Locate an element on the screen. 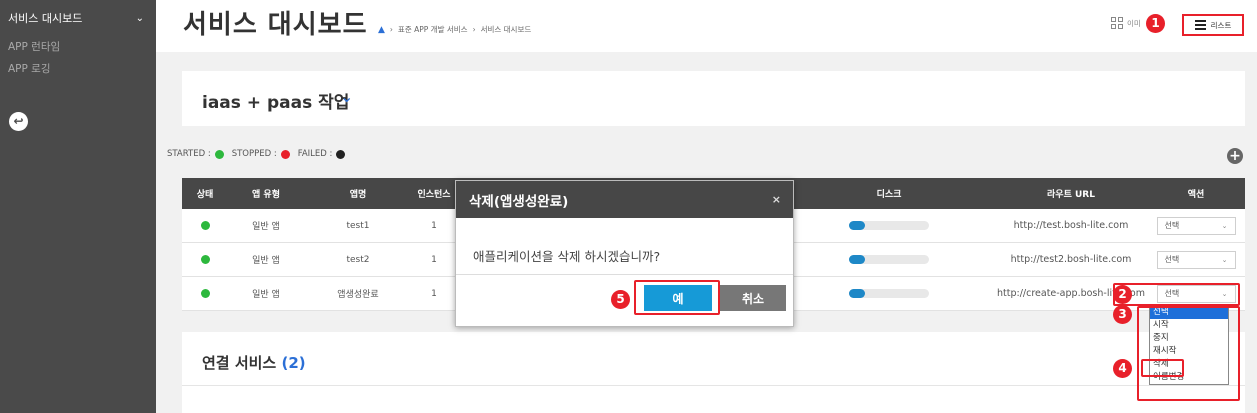 This screenshot has width=1257, height=413. app-name: 앱생성완료 is located at coordinates (358, 293).